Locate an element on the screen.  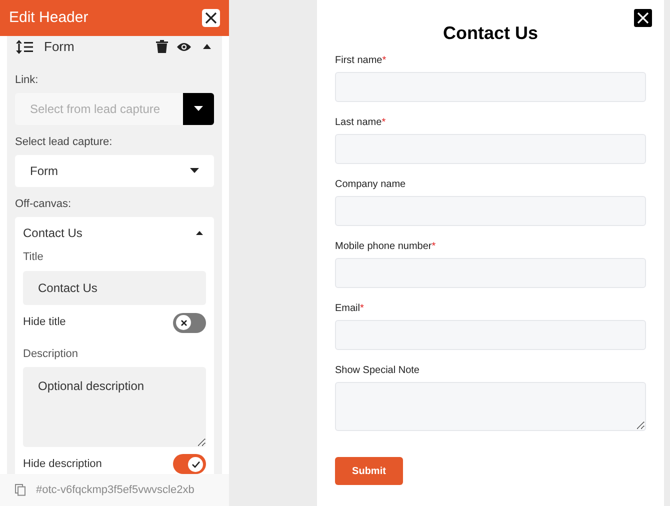
field-label: Company name is located at coordinates (370, 185).